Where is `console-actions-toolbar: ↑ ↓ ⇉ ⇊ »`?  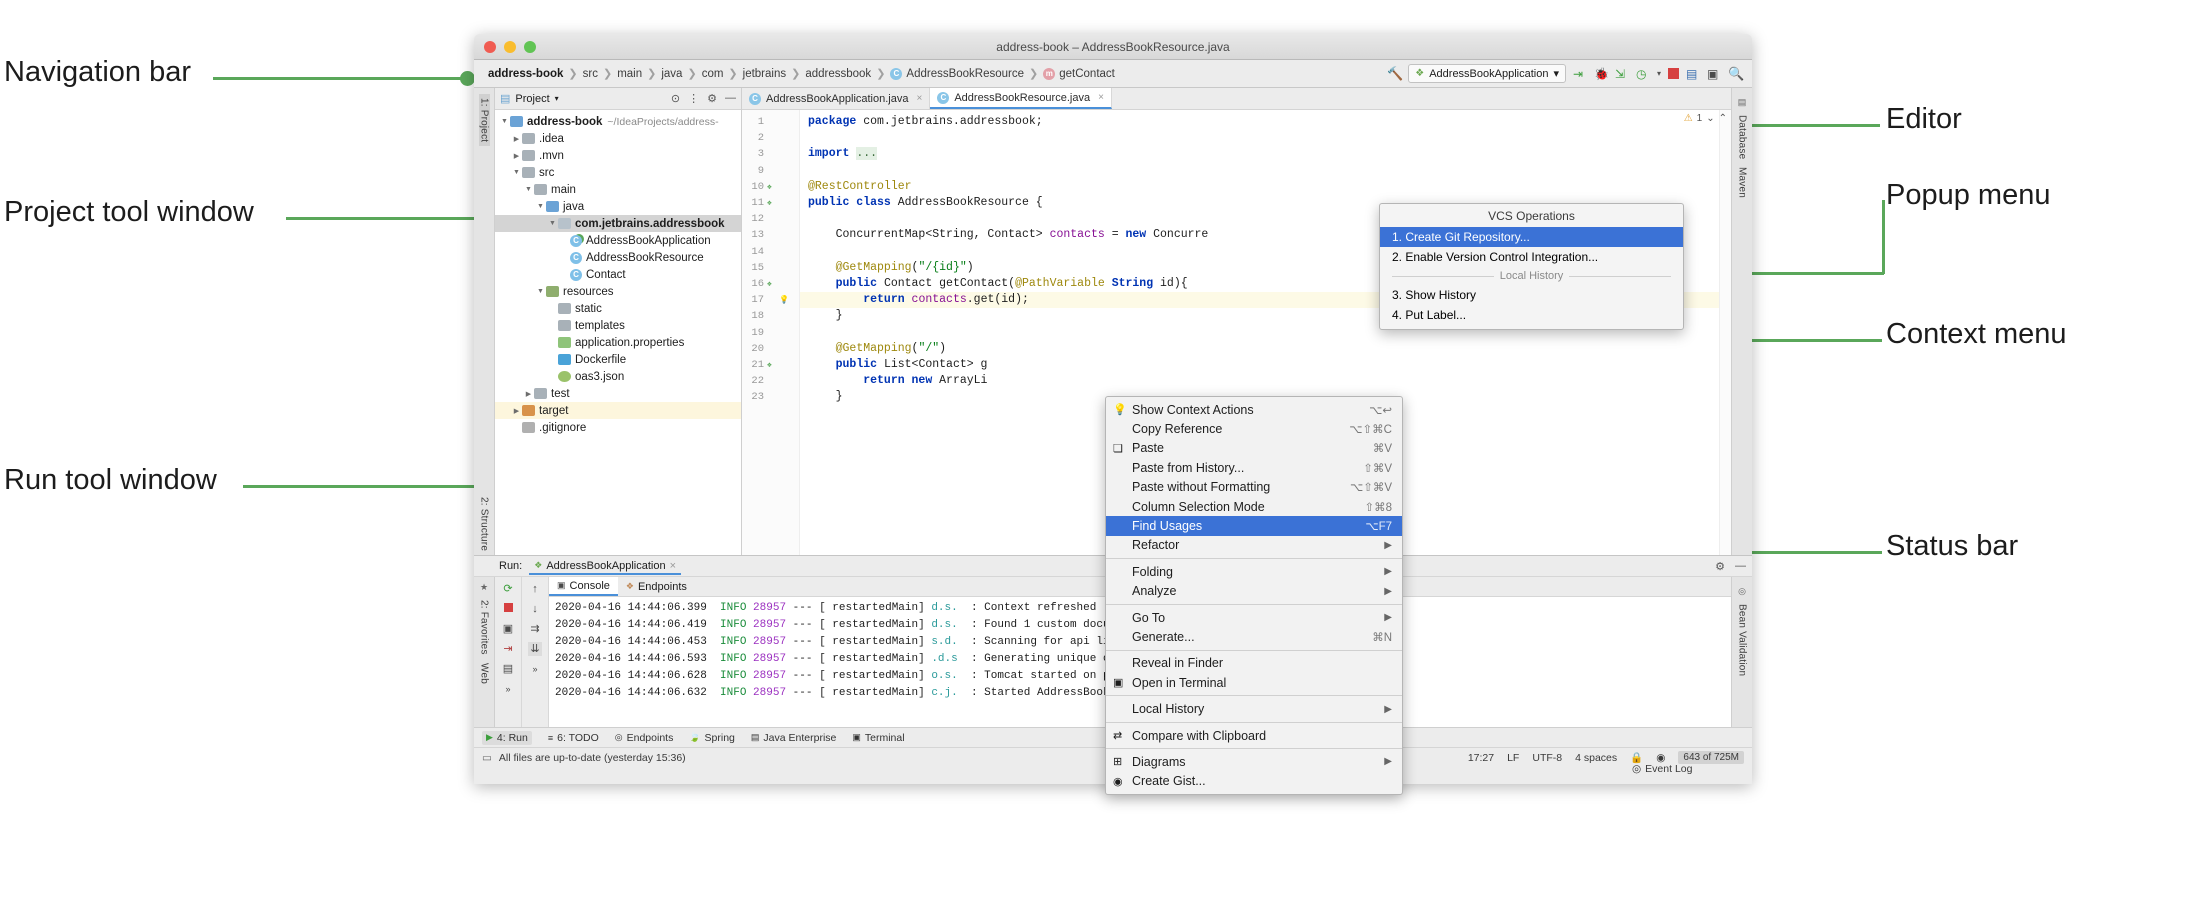 console-actions-toolbar: ↑ ↓ ⇉ ⇊ » is located at coordinates (535, 652).